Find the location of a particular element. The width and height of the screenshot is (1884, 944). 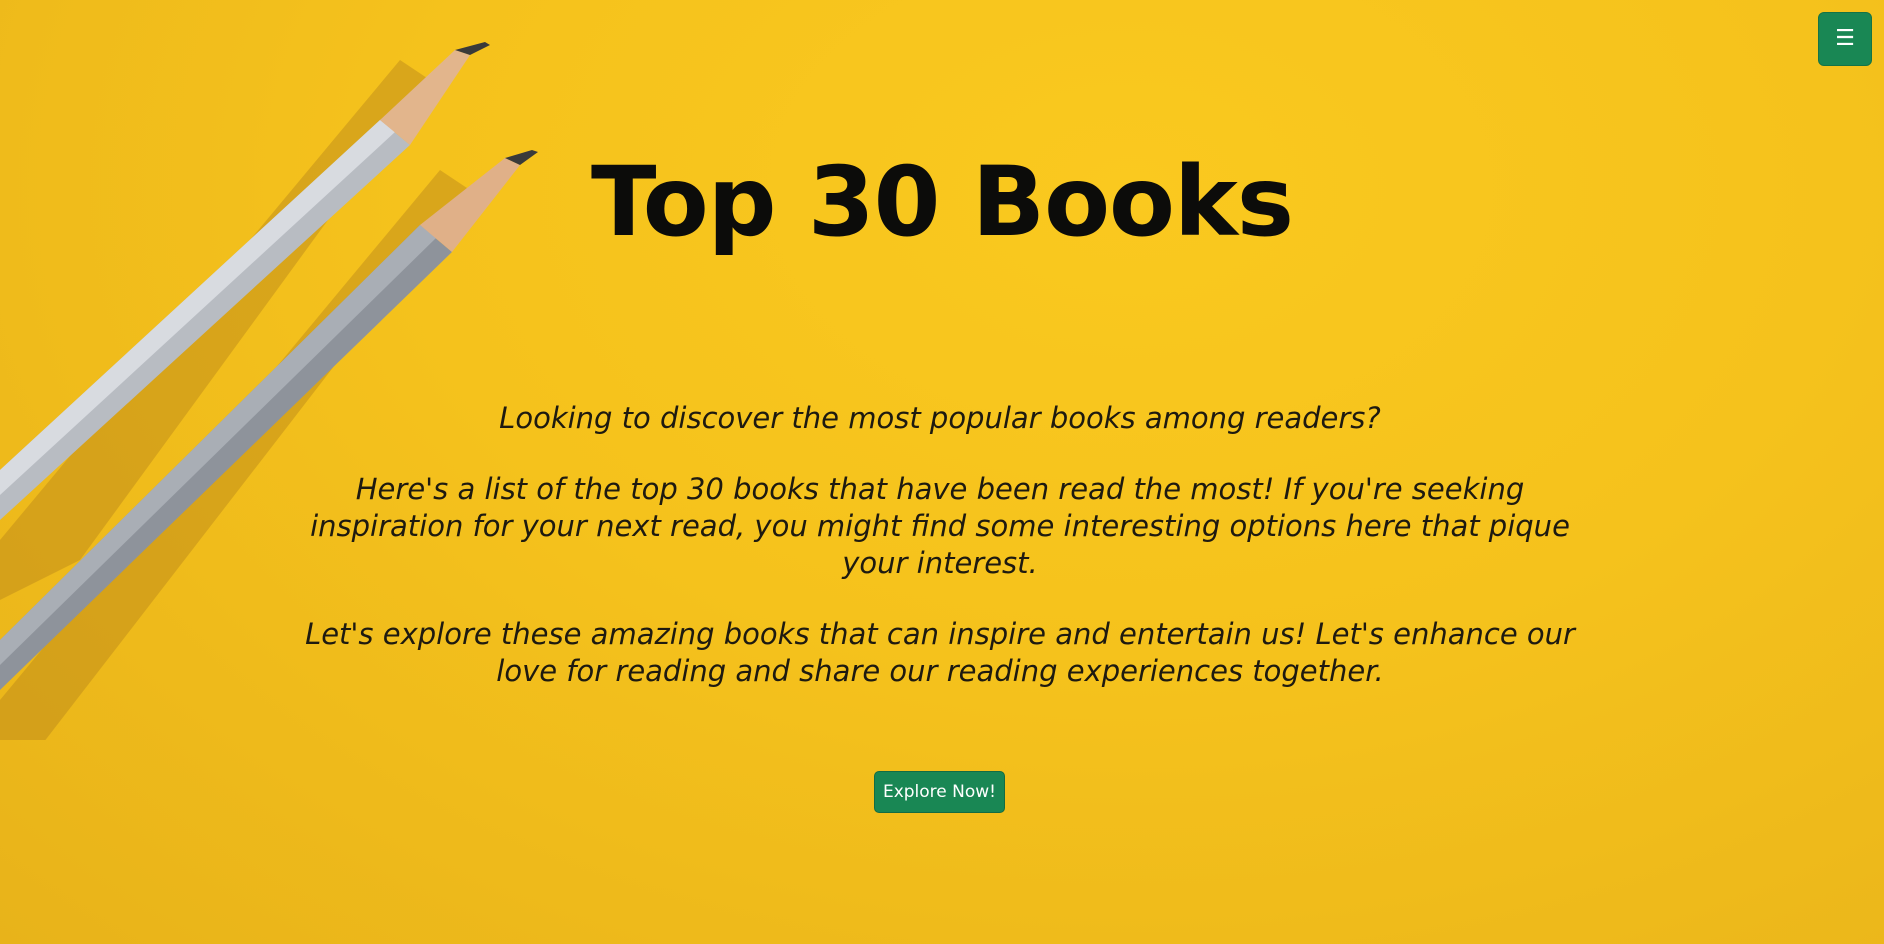

menu-icon: ☰ is located at coordinates (1845, 38).